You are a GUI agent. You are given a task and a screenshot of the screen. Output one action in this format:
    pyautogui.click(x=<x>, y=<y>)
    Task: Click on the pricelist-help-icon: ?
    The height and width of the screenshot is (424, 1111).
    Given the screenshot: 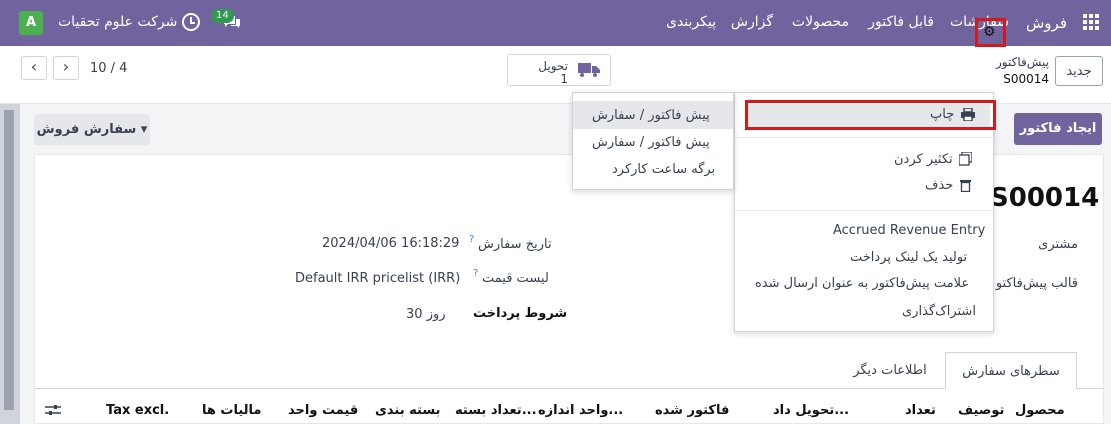 What is the action you would take?
    pyautogui.click(x=475, y=273)
    